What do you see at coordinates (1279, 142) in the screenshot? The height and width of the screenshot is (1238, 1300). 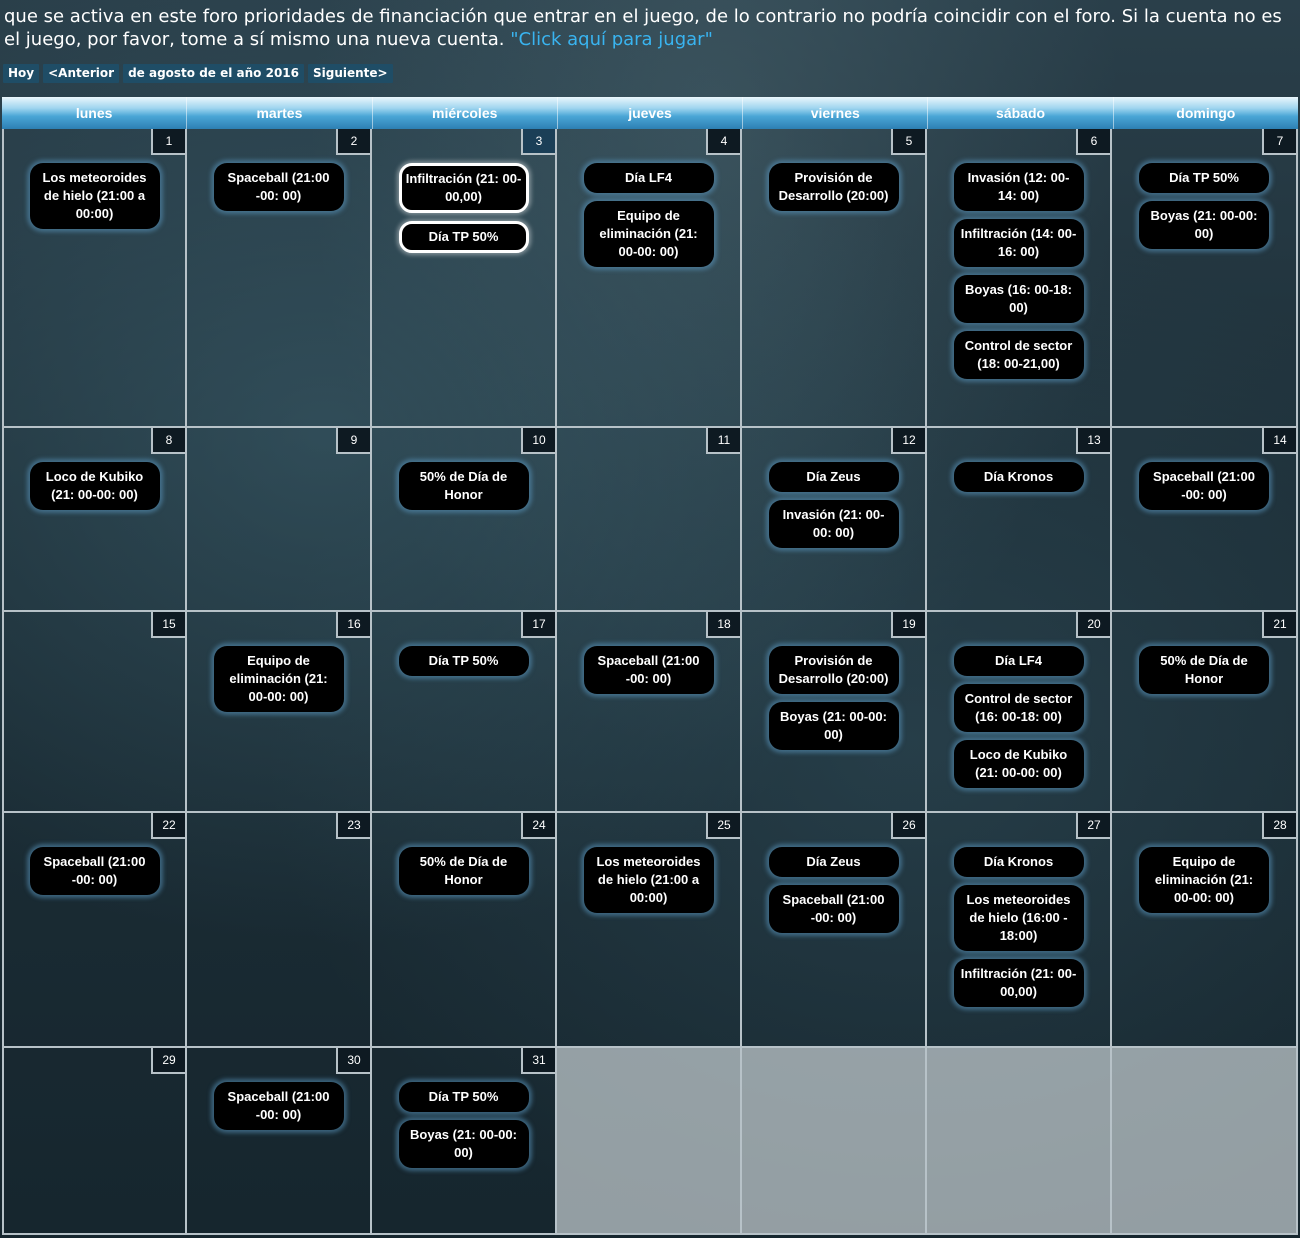 I see `day-number: 7` at bounding box center [1279, 142].